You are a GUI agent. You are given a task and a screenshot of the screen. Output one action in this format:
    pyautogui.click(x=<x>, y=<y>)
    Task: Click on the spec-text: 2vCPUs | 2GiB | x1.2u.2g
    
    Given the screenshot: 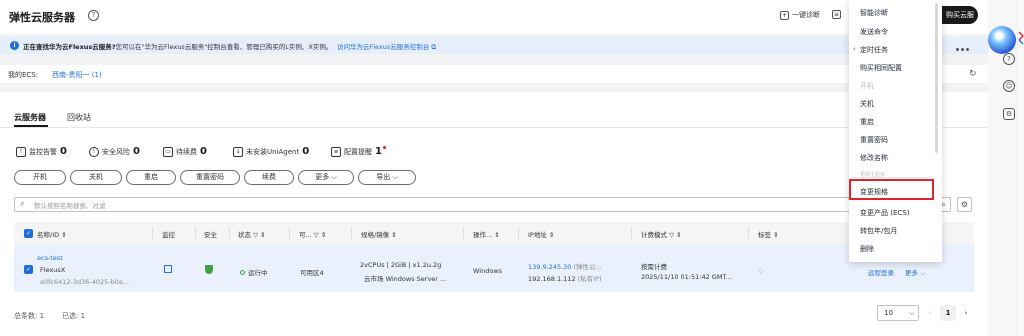 What is the action you would take?
    pyautogui.click(x=401, y=265)
    